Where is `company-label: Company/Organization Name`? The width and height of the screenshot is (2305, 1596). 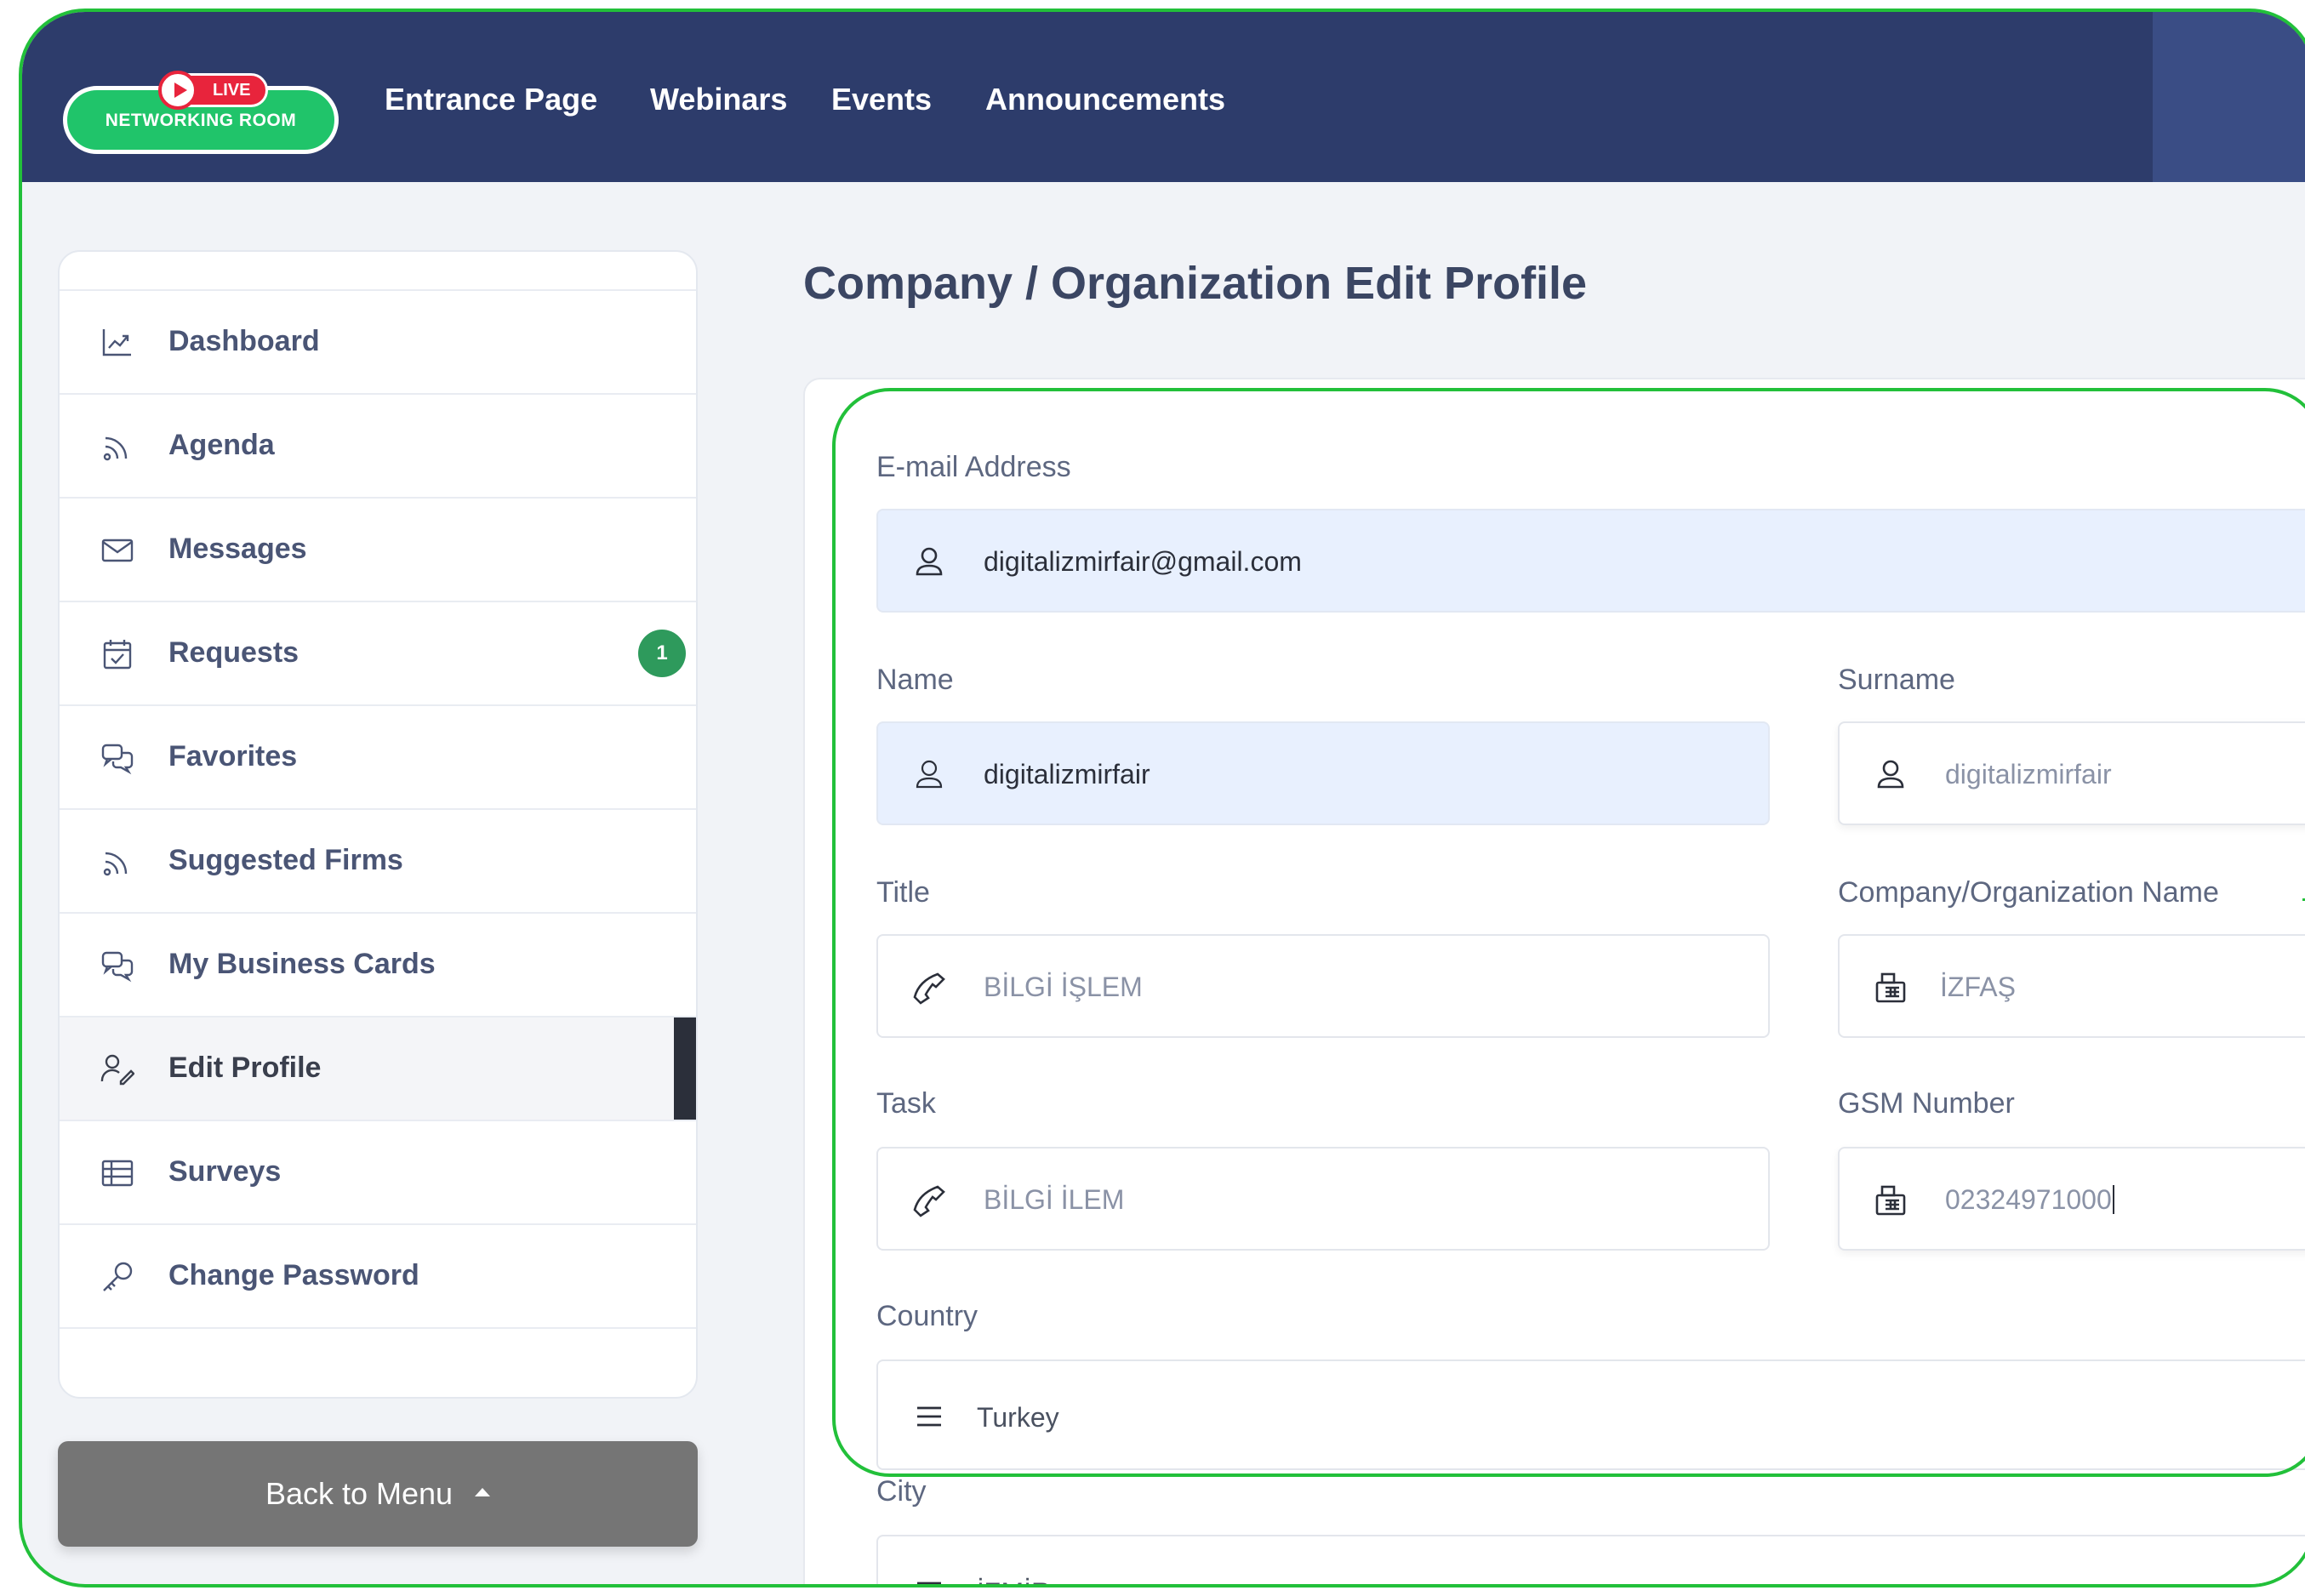 company-label: Company/Organization Name is located at coordinates (2028, 892).